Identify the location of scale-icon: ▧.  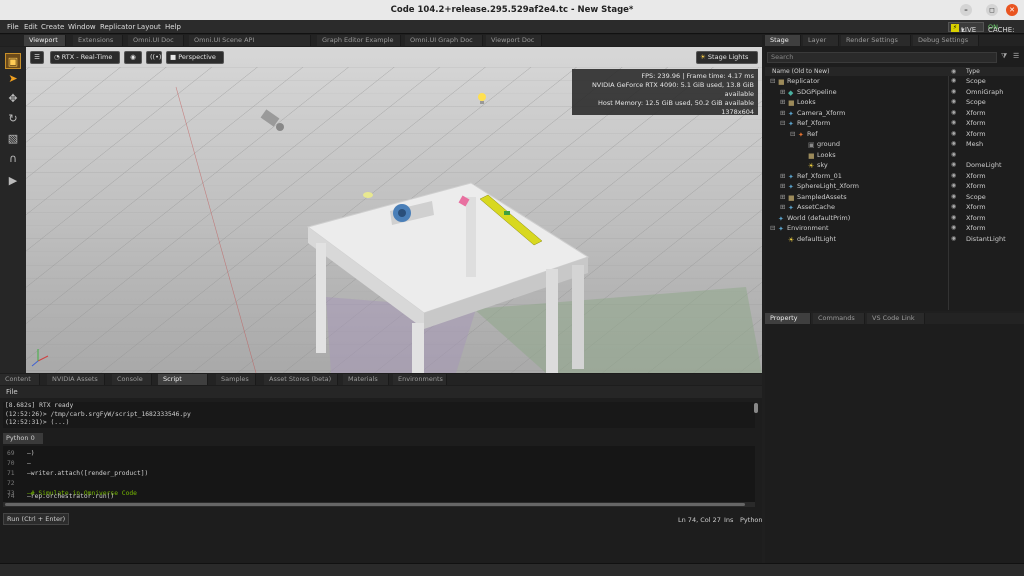
(13, 139).